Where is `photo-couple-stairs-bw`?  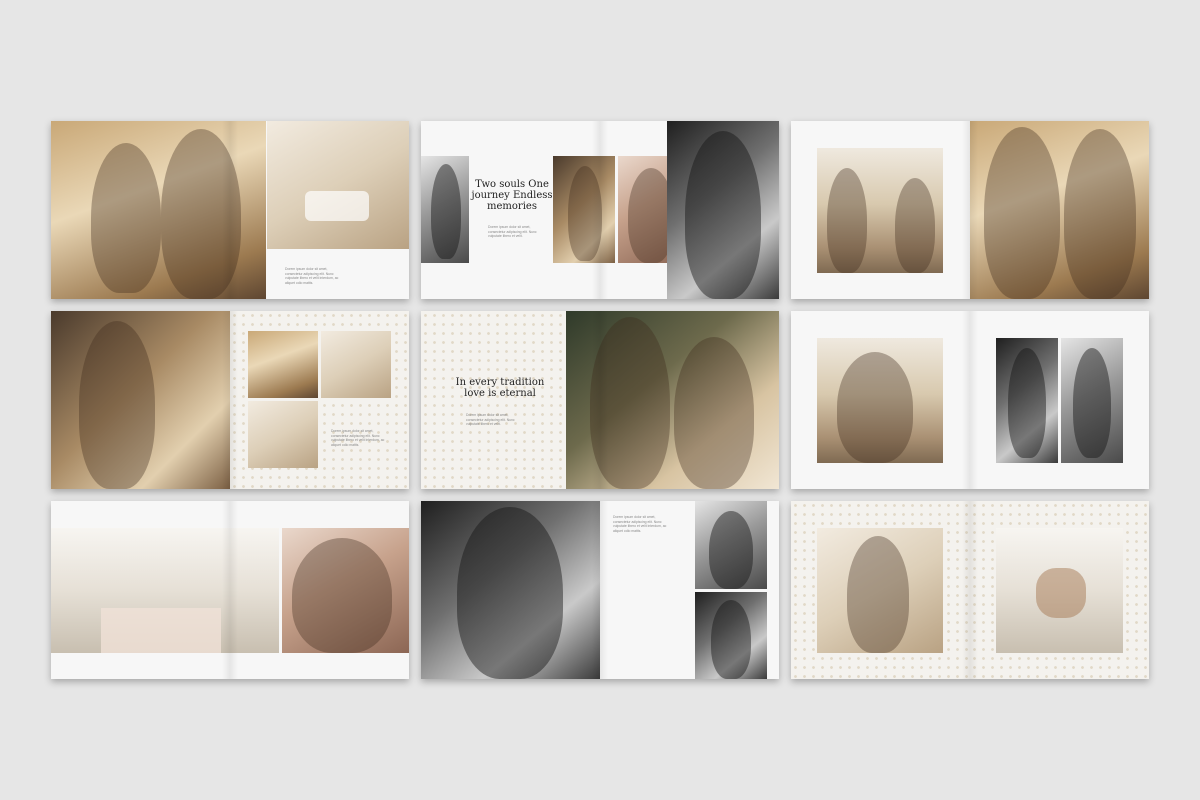 photo-couple-stairs-bw is located at coordinates (731, 545).